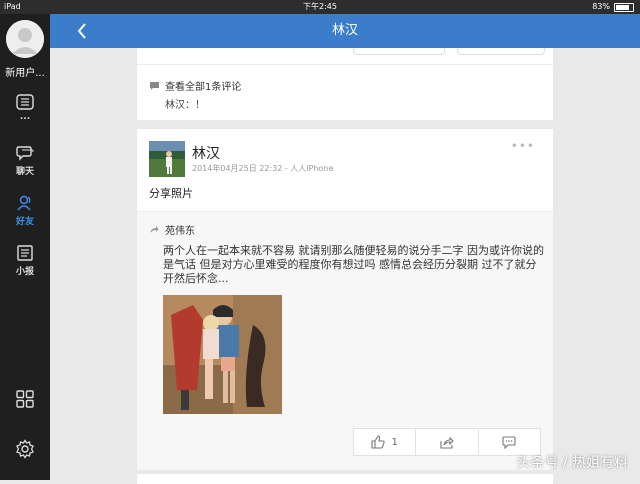 The image size is (640, 484). Describe the element at coordinates (601, 6) in the screenshot. I see `battery-percent: 83%` at that location.